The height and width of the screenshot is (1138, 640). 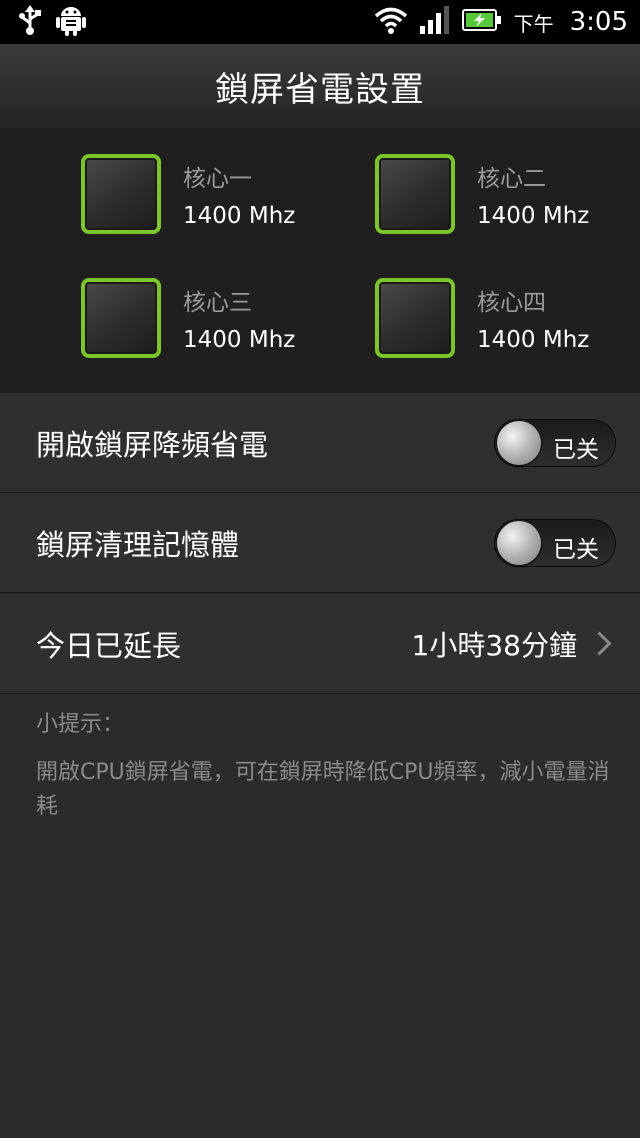 What do you see at coordinates (415, 318) in the screenshot?
I see `core-4-indicator` at bounding box center [415, 318].